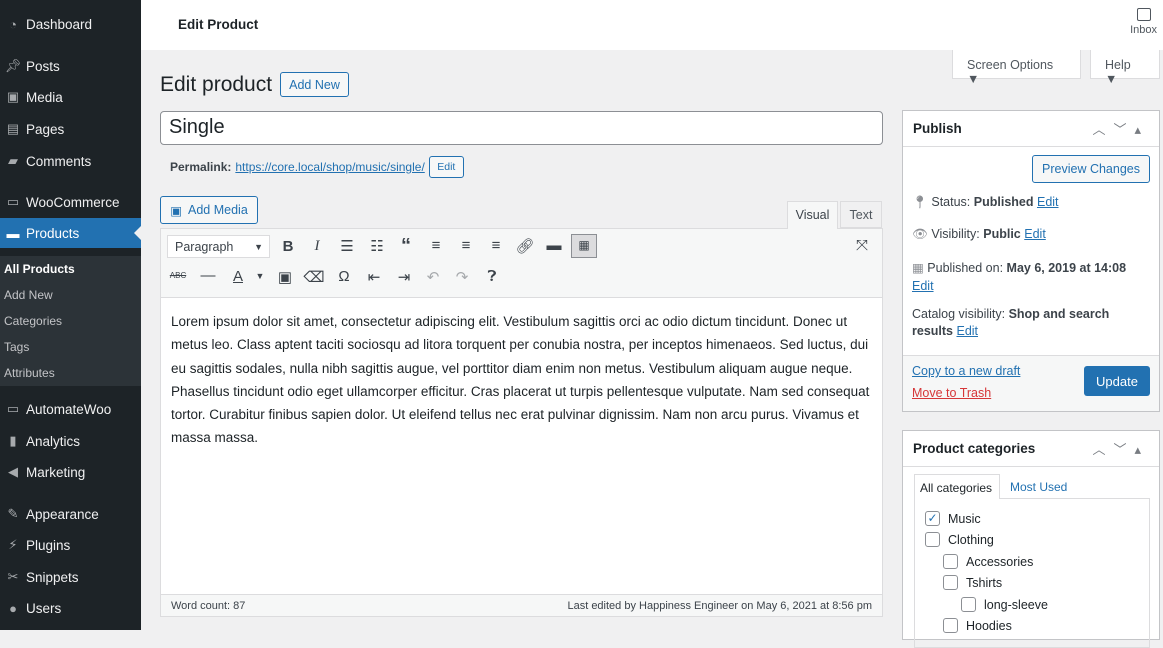 The image size is (1163, 648). I want to click on sidebar-item-pages: ▤ Pages, so click(70, 129).